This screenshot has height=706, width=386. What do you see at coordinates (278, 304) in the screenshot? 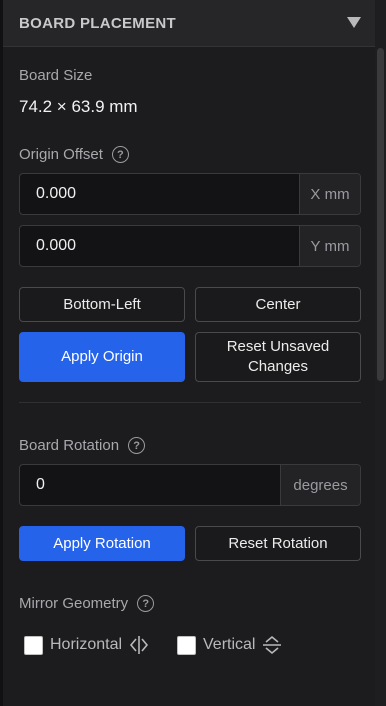
I see `center-button: Center` at bounding box center [278, 304].